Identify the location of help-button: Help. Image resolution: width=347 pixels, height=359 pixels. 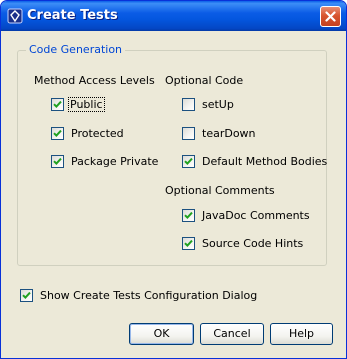
(301, 334).